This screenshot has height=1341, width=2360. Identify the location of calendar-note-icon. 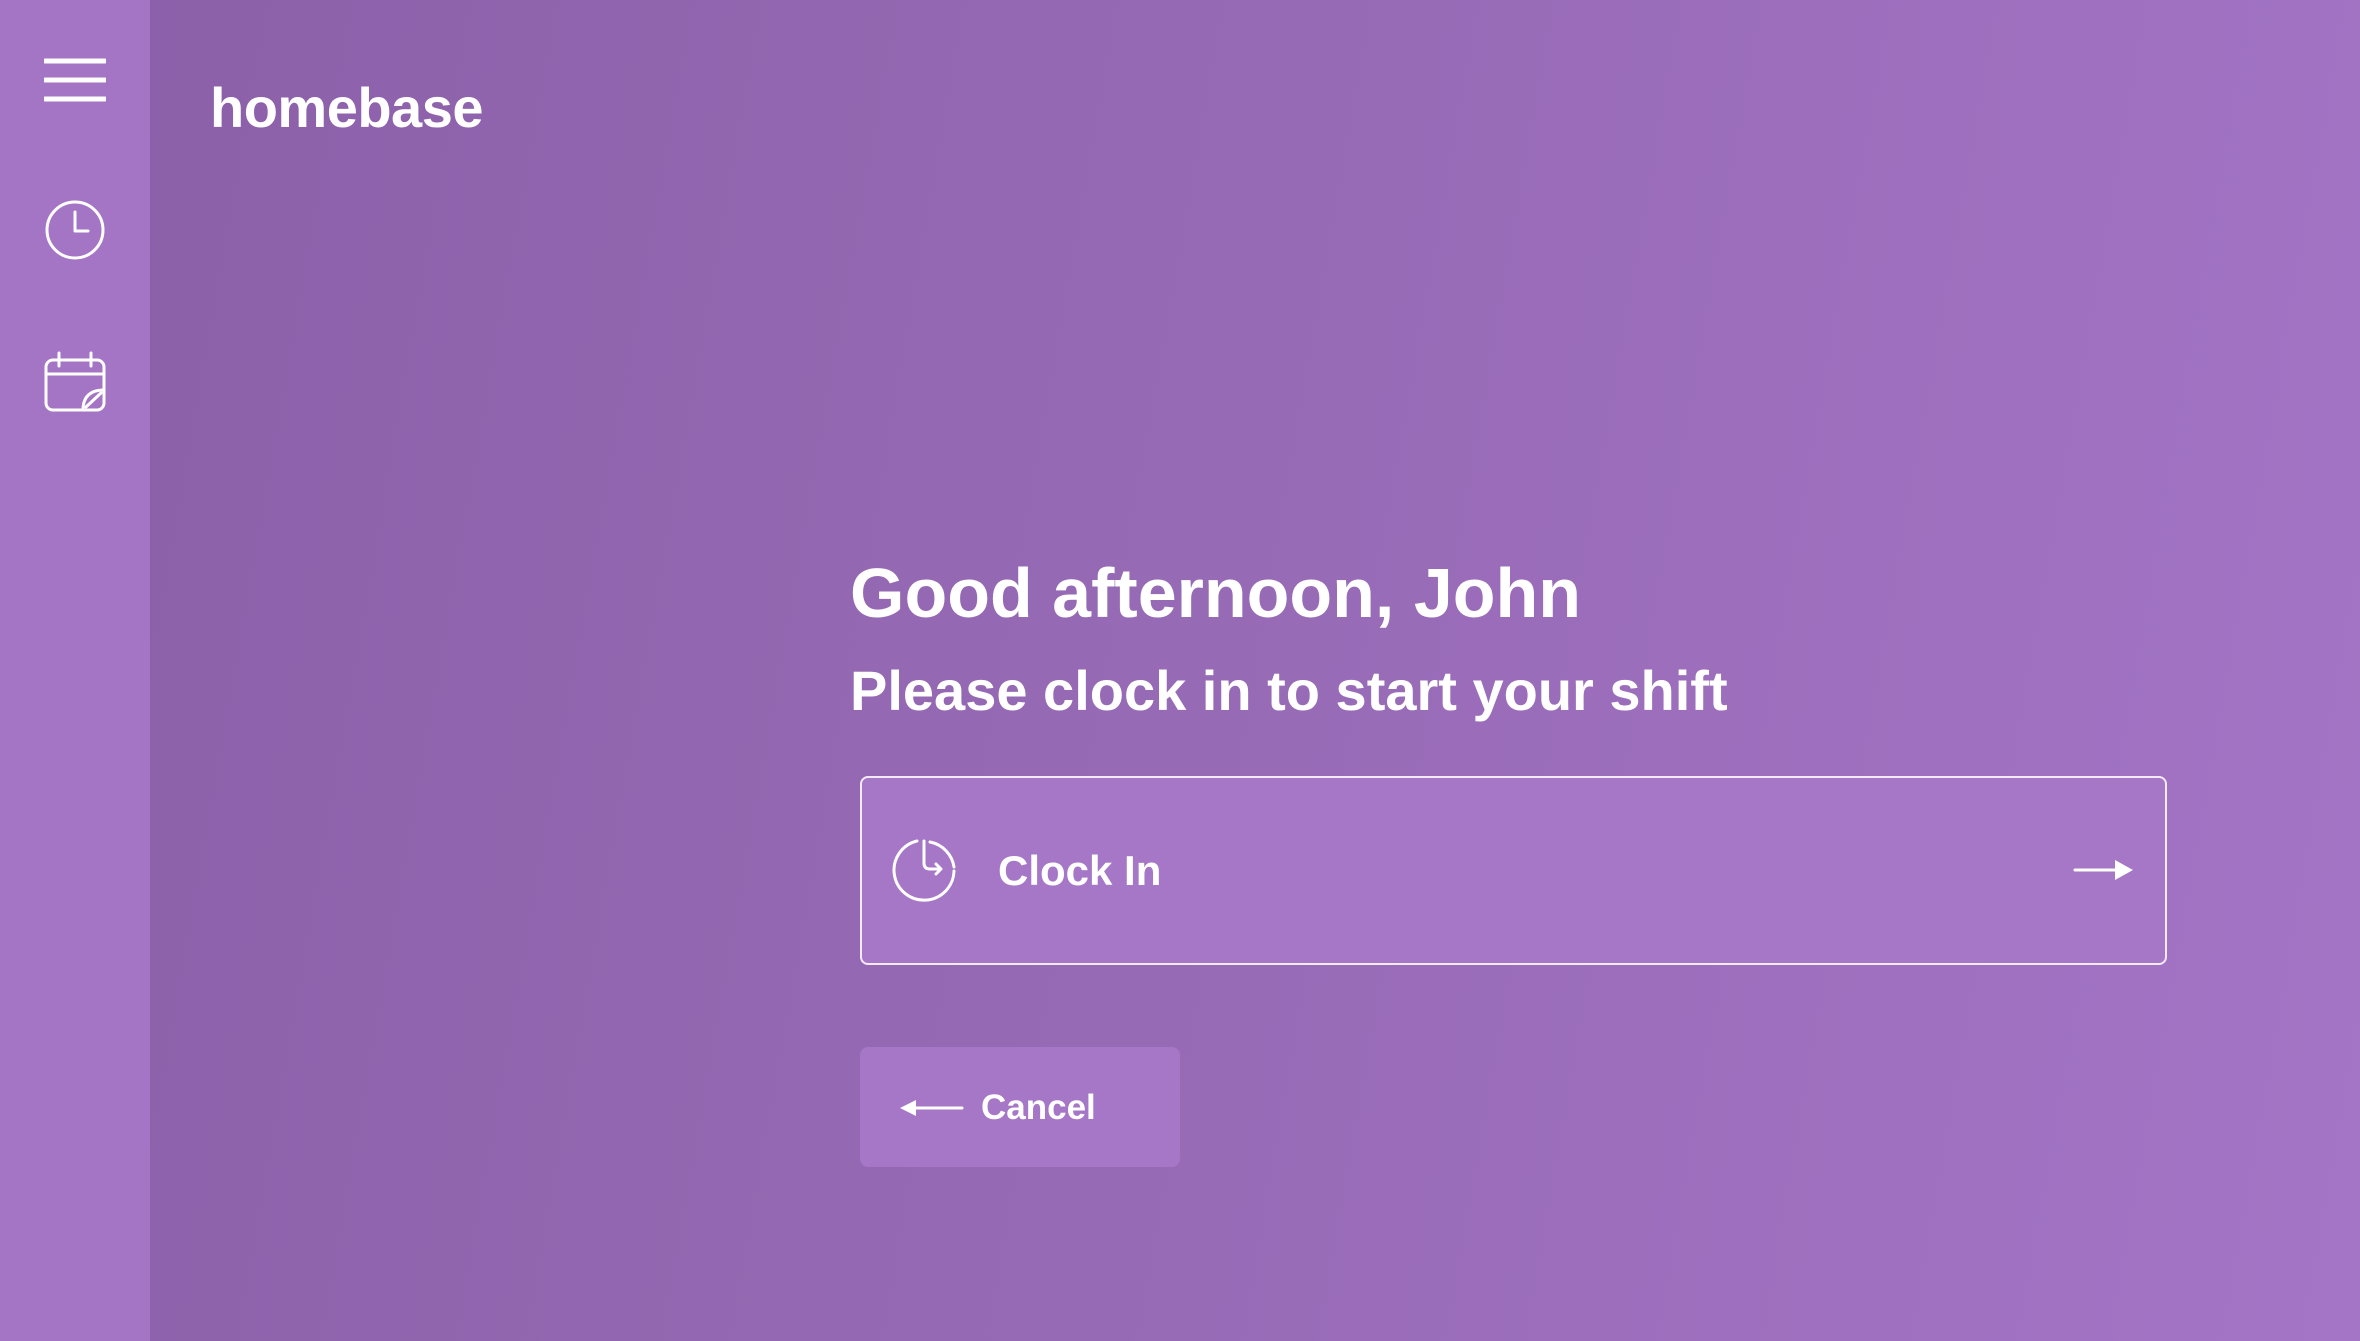
(75, 381).